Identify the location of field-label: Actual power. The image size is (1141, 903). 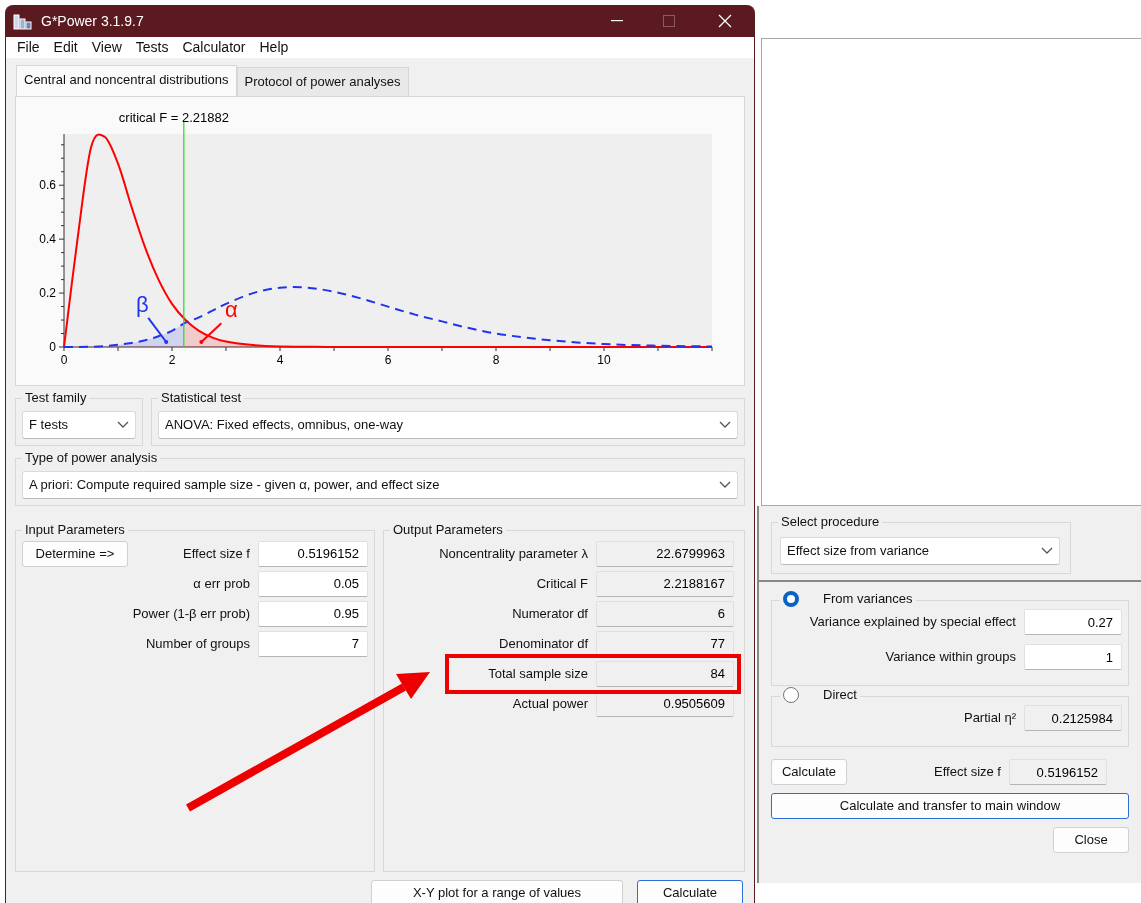
(550, 703).